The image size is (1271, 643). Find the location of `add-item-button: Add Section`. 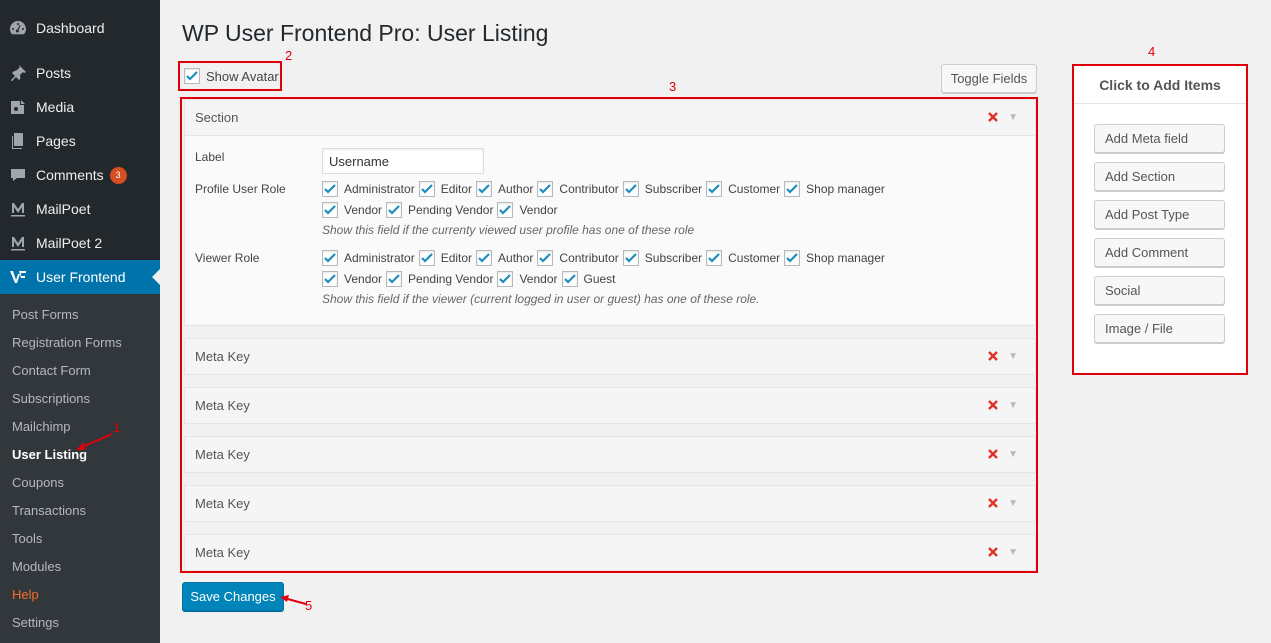

add-item-button: Add Section is located at coordinates (1159, 176).